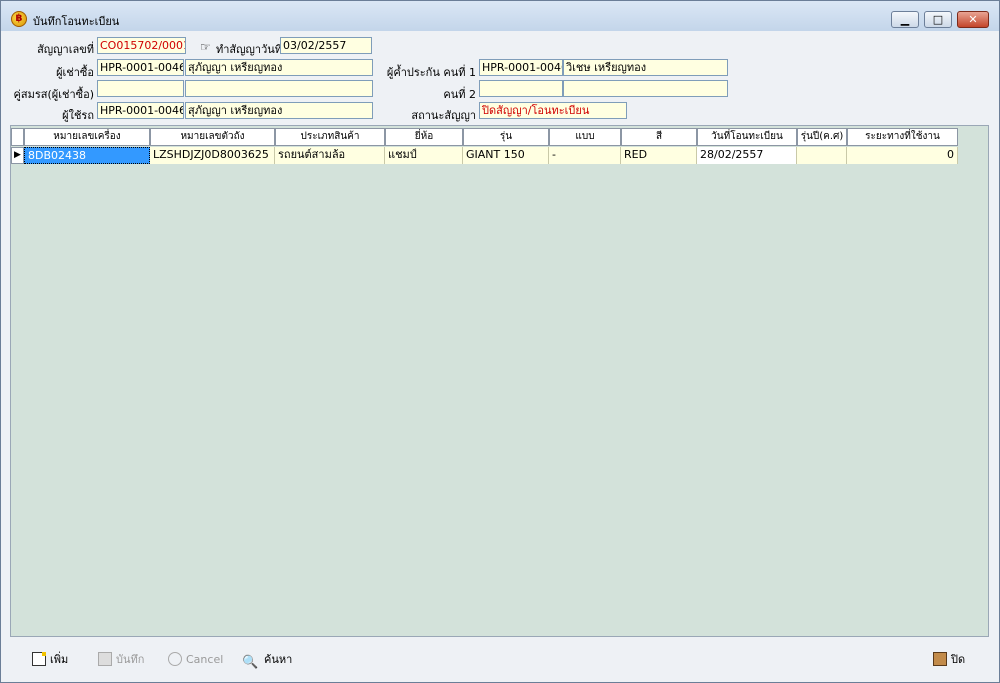 This screenshot has height=683, width=1000. Describe the element at coordinates (59, 659) in the screenshot. I see `add-button-label: เพิ่ม` at that location.